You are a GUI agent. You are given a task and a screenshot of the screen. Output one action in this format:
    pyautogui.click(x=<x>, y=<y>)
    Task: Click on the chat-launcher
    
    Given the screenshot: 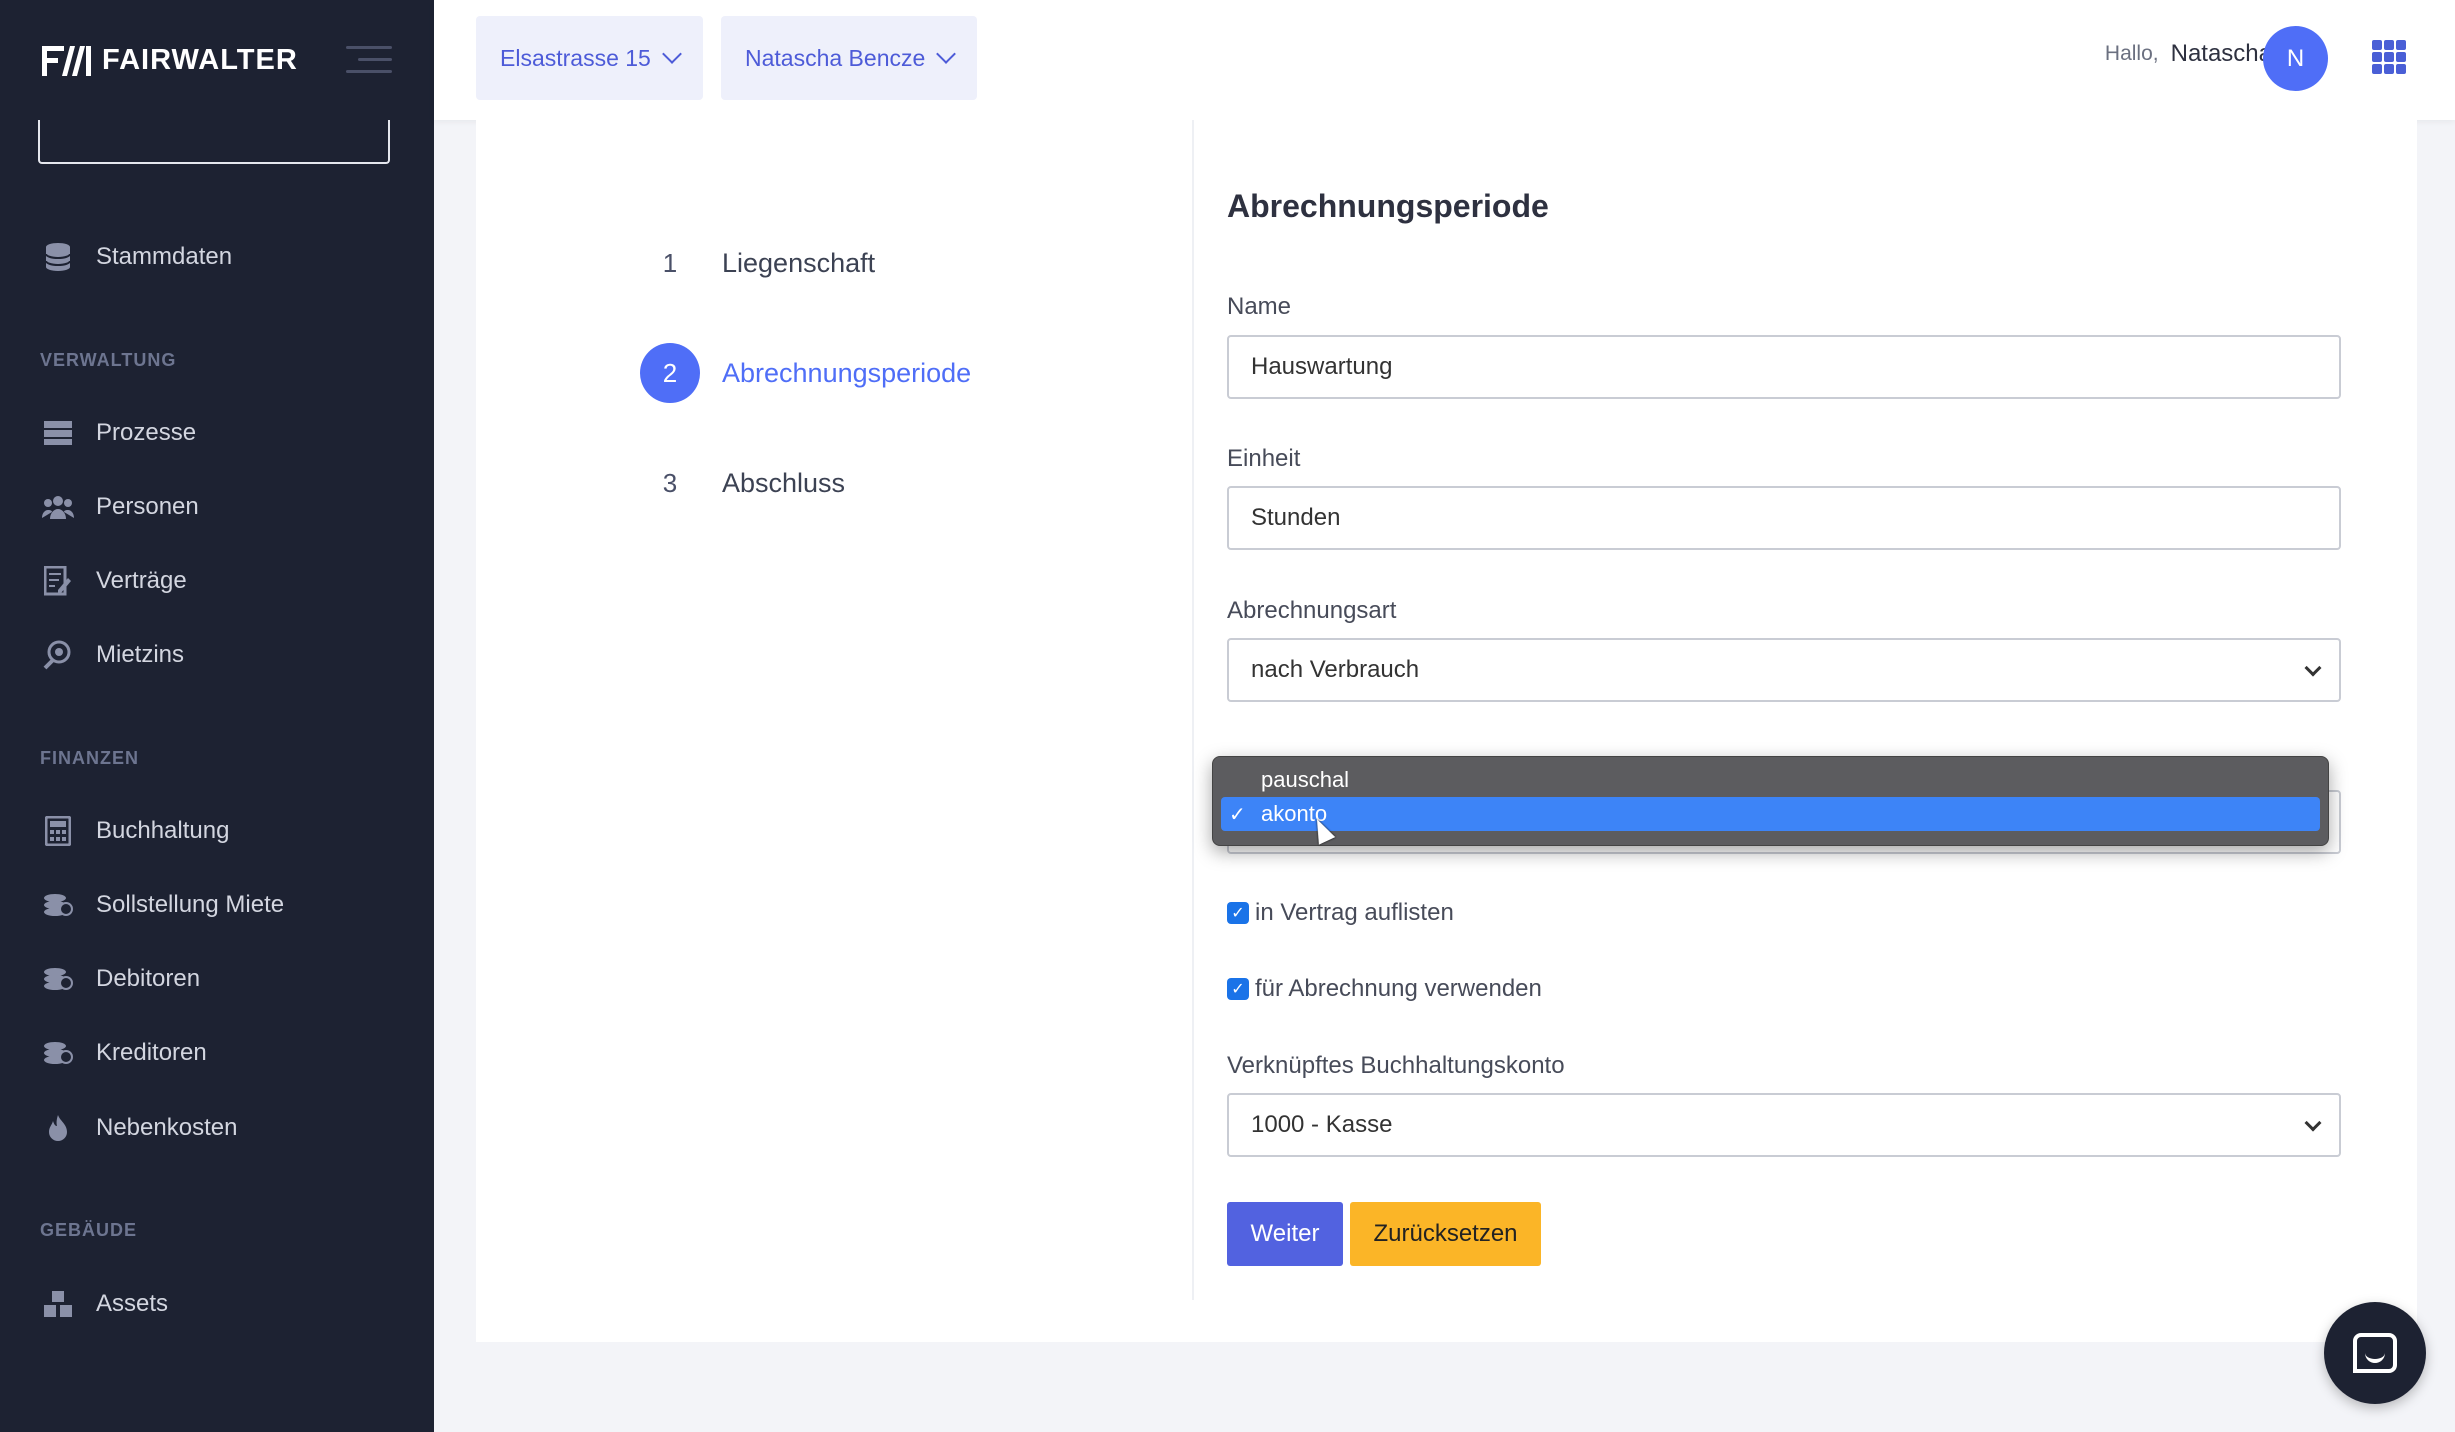 What is the action you would take?
    pyautogui.click(x=2375, y=1353)
    